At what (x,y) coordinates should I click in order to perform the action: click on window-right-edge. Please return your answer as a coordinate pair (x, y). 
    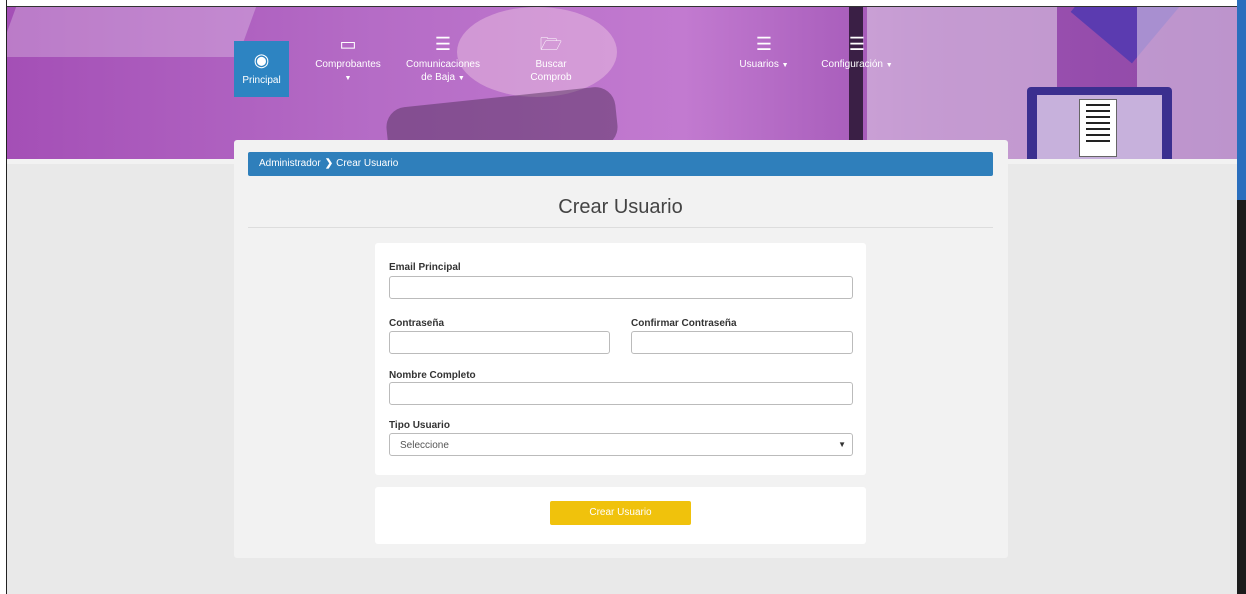
    Looking at the image, I should click on (1241, 297).